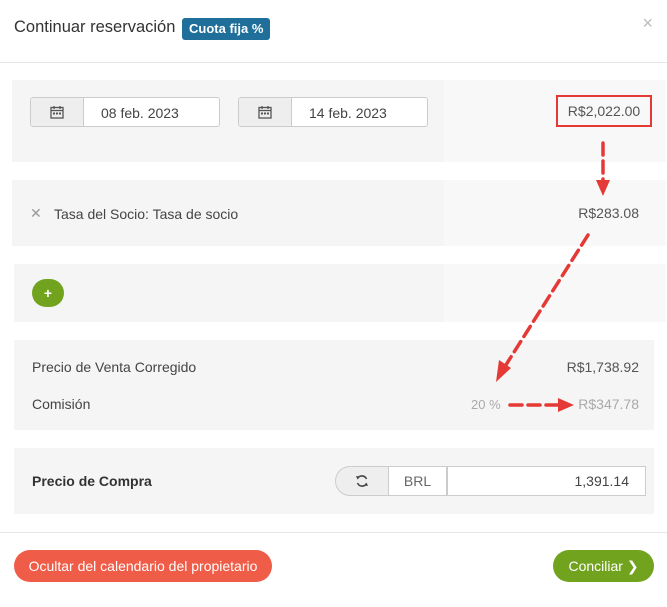  What do you see at coordinates (114, 367) in the screenshot?
I see `corrected-price-label: Precio de Venta Corregido` at bounding box center [114, 367].